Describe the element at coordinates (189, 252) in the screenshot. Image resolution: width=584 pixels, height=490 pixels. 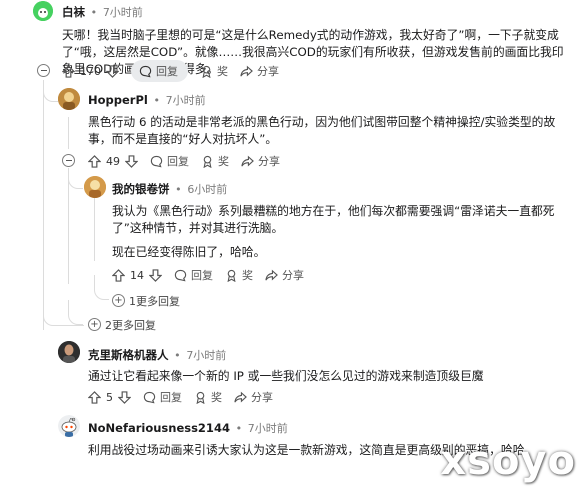
I see `comment-body-line2: 现在已经变得陈旧了，哈哈。` at that location.